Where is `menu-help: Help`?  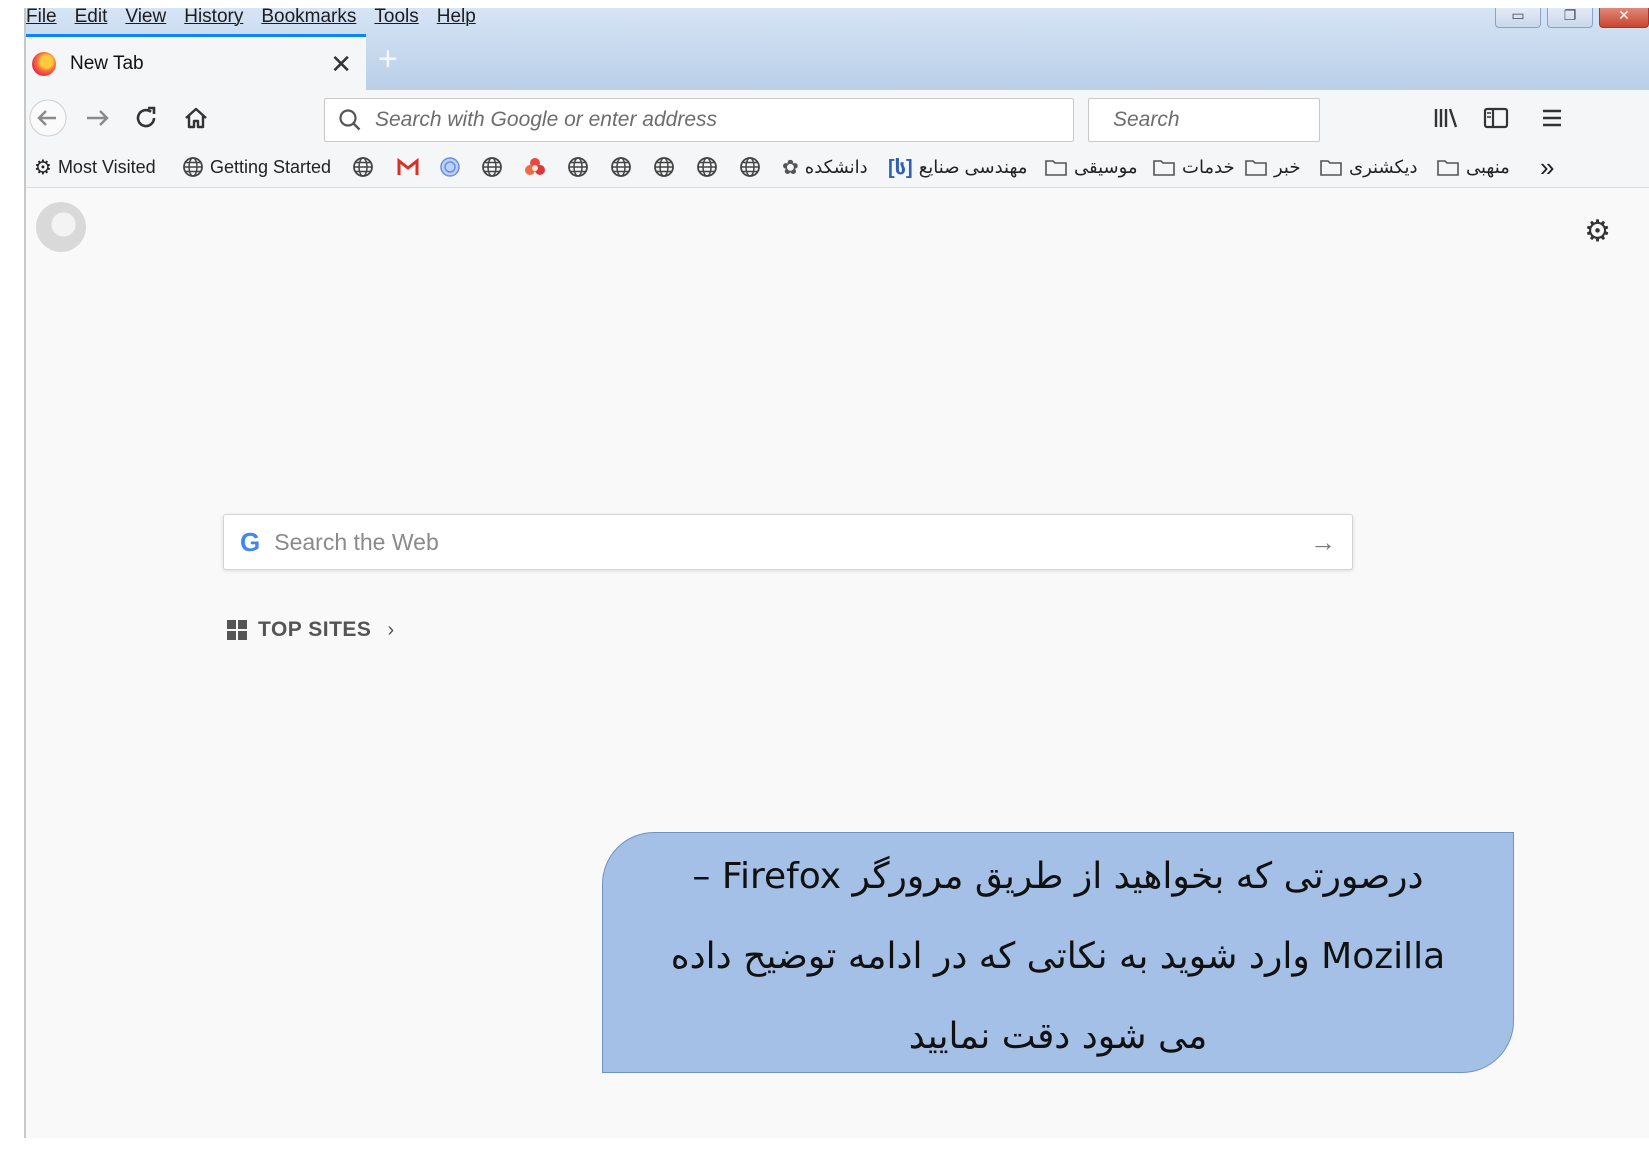
menu-help: Help is located at coordinates (457, 17).